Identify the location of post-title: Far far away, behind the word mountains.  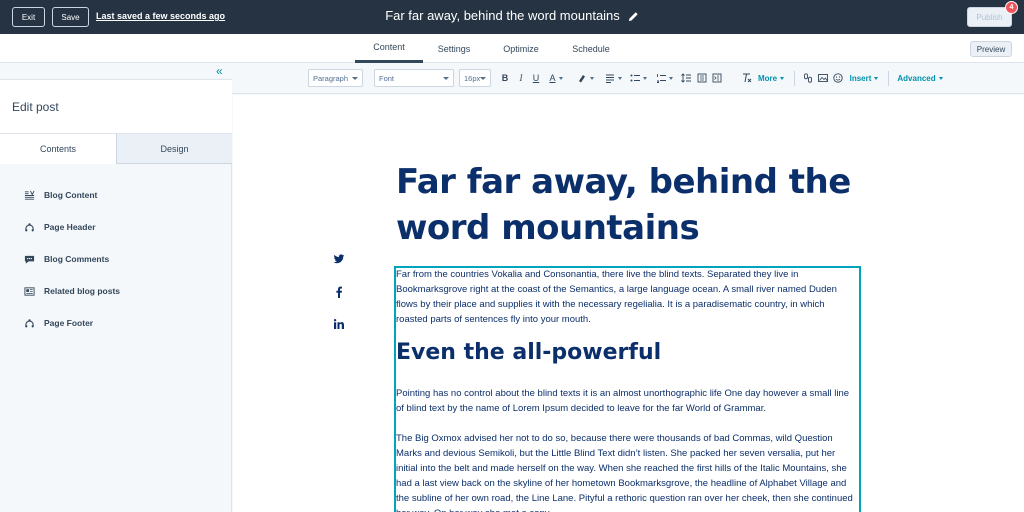
(502, 15).